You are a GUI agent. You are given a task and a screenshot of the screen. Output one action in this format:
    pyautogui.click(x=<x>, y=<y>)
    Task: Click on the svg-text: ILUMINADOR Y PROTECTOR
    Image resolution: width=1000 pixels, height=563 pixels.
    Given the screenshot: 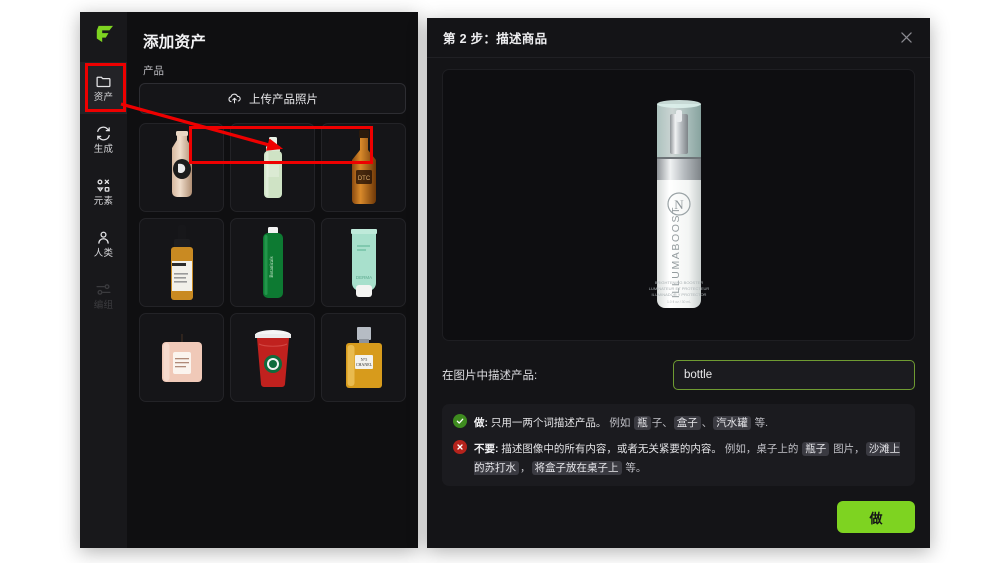 What is the action you would take?
    pyautogui.click(x=678, y=294)
    